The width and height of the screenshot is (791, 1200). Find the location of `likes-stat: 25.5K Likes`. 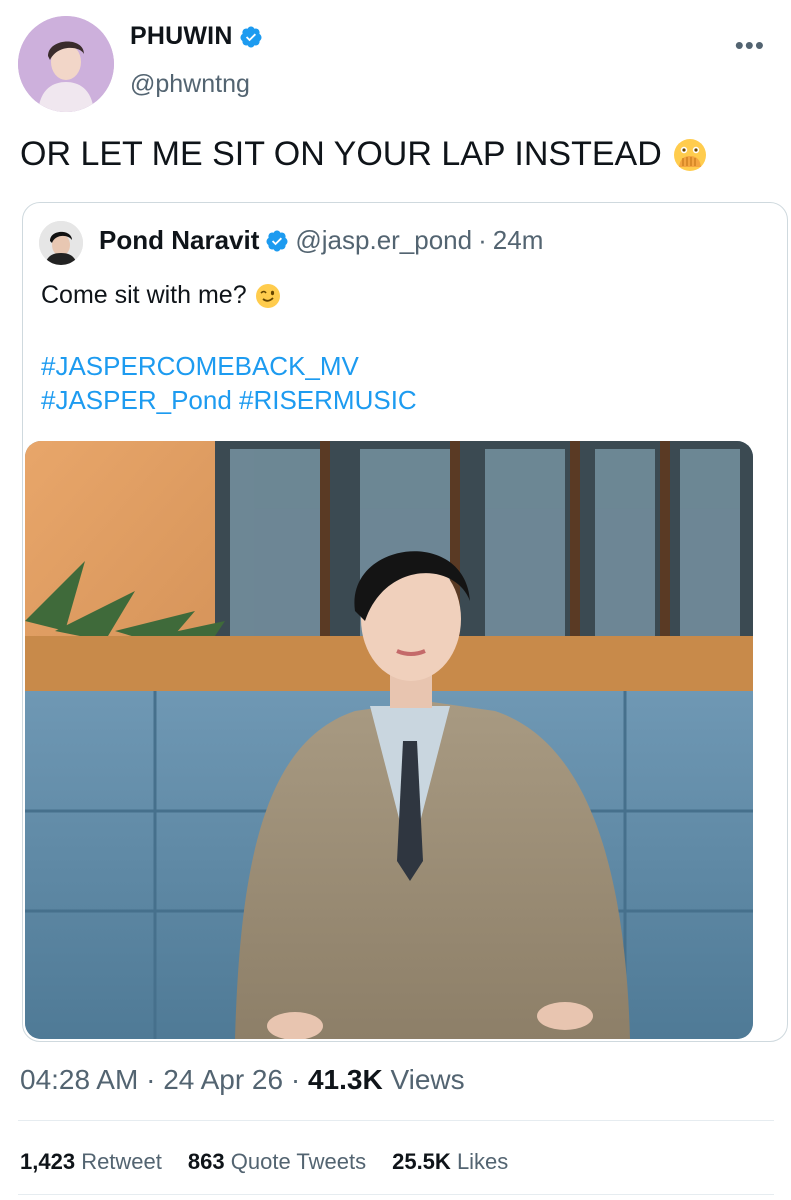

likes-stat: 25.5K Likes is located at coordinates (450, 1162).